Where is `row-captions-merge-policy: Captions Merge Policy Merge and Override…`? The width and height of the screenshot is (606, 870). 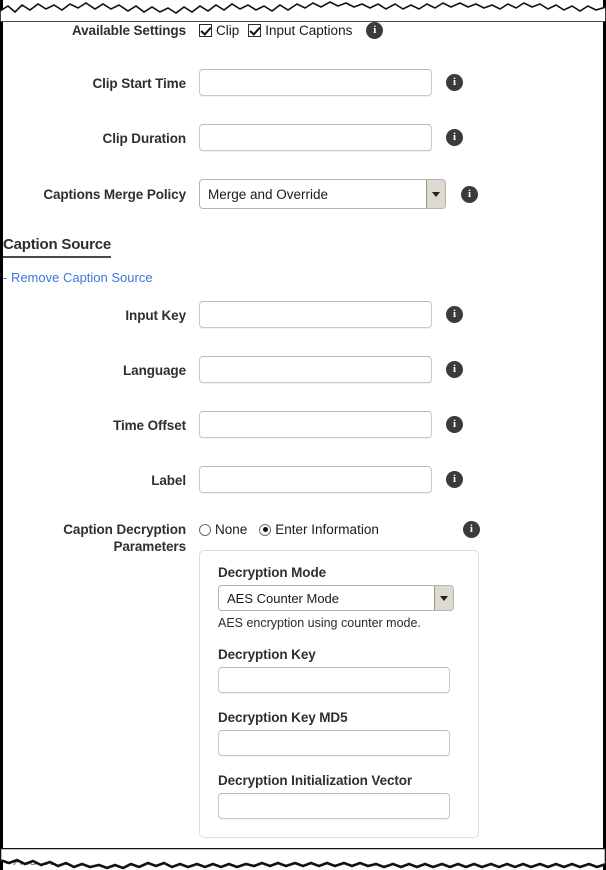
row-captions-merge-policy: Captions Merge Policy Merge and Override… is located at coordinates (303, 194).